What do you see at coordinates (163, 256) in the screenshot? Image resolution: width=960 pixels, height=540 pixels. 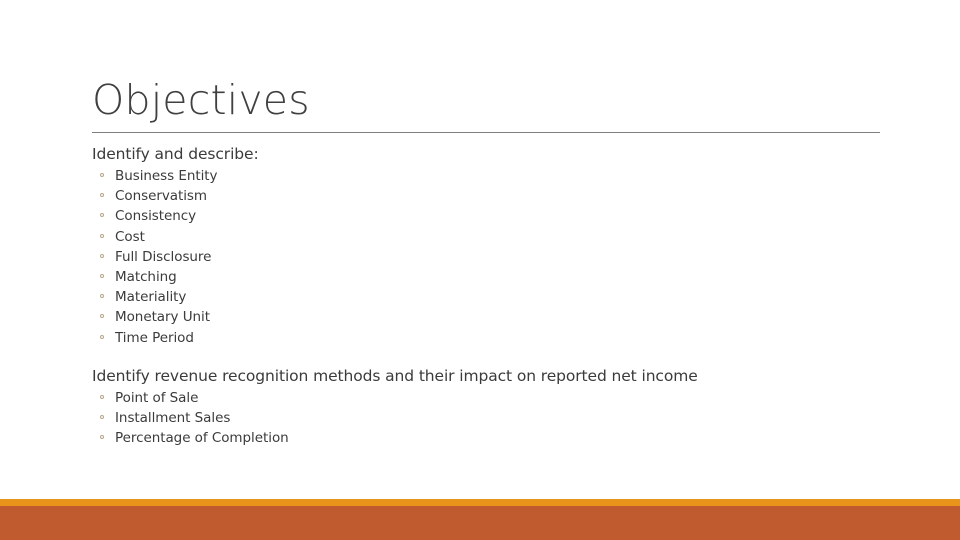 I see `list-item-label: Full Disclosure` at bounding box center [163, 256].